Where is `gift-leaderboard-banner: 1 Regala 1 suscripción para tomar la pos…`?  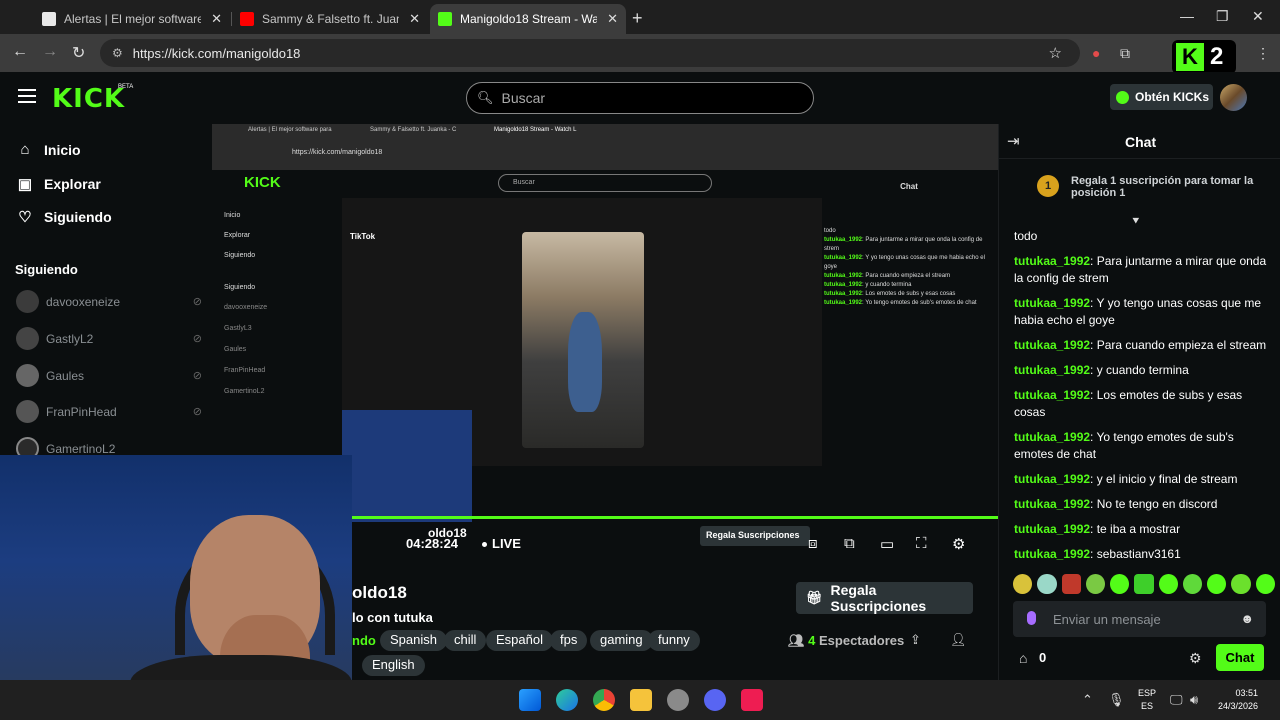
gift-leaderboard-banner: 1 Regala 1 suscripción para tomar la pos… is located at coordinates (1152, 187).